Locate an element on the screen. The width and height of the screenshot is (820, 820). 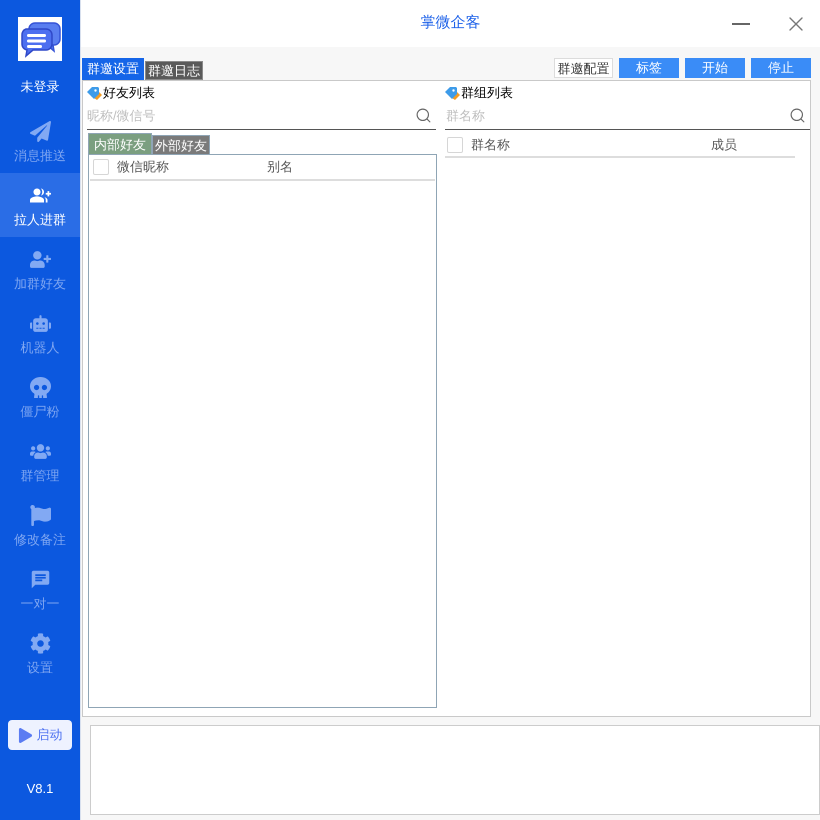
column-header: 微信昵称 is located at coordinates (143, 167).